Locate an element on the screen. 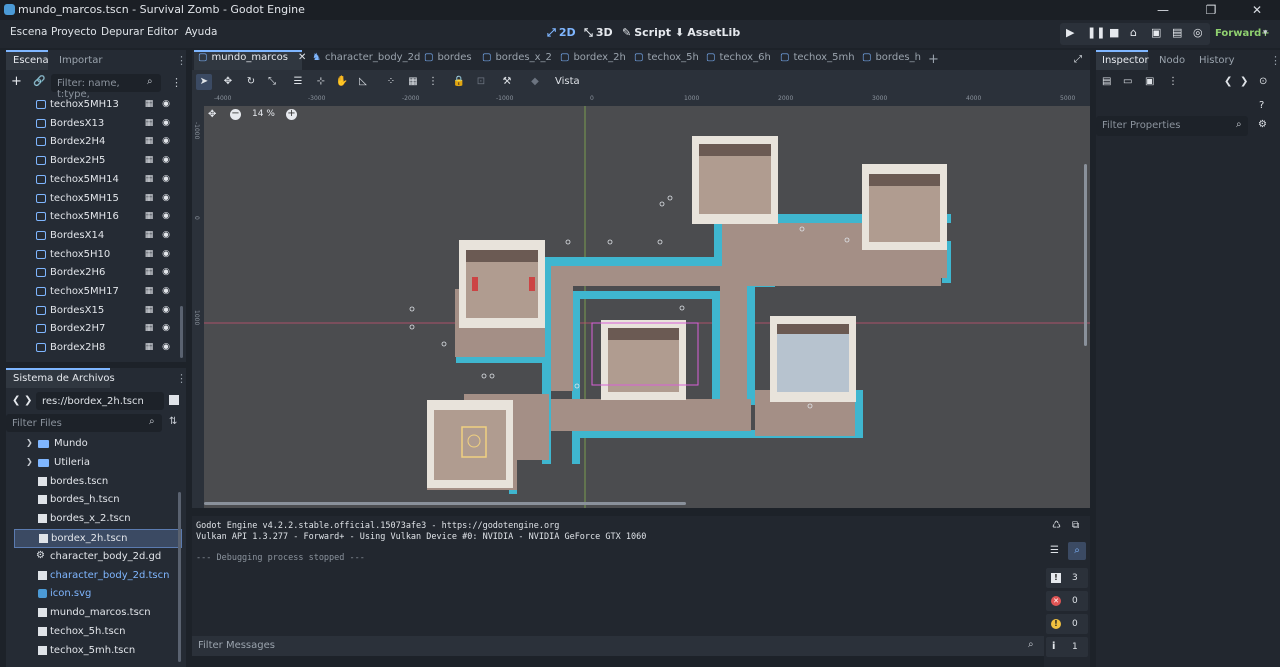 The width and height of the screenshot is (1280, 667). viewport-h-scrollbar is located at coordinates (445, 503).